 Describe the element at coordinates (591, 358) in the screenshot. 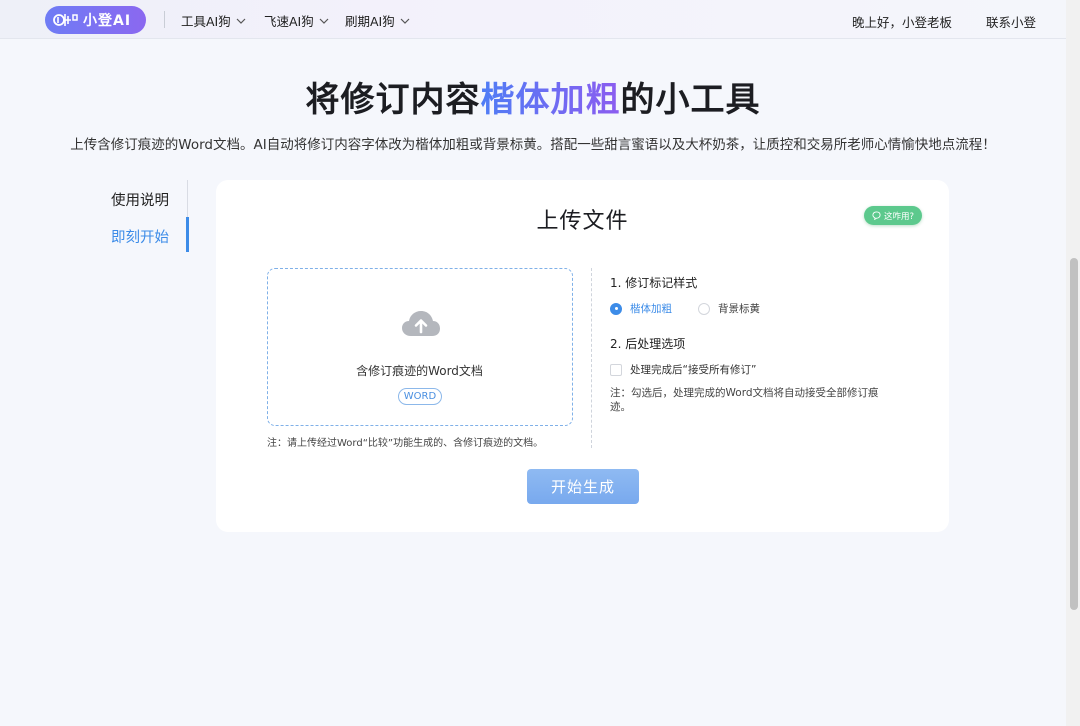

I see `column-divider` at that location.